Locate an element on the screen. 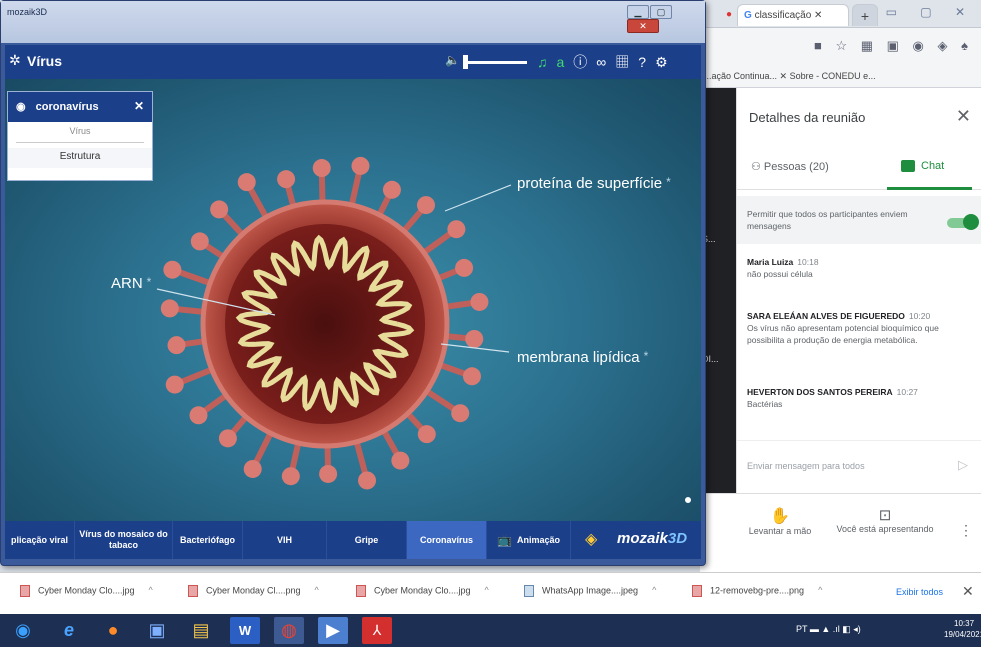 The height and width of the screenshot is (647, 981). toolbar-icons: ♫aⓘ∞▦?⚙ is located at coordinates (607, 62).